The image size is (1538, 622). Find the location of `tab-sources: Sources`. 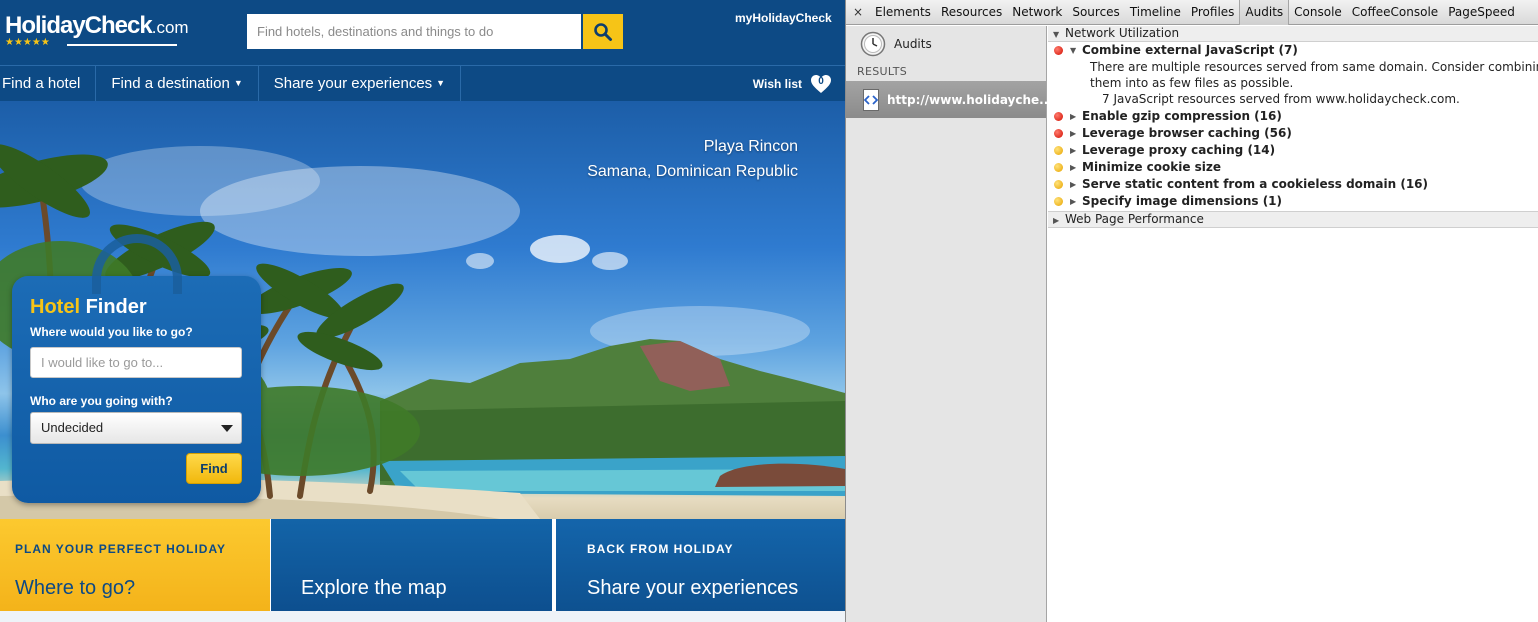

tab-sources: Sources is located at coordinates (1095, 12).